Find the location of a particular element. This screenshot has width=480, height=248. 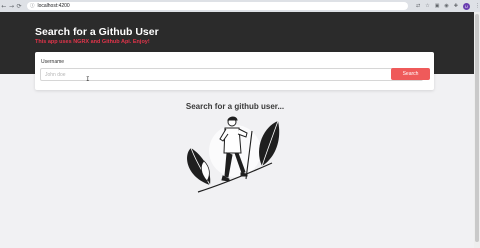

back-icon: ← is located at coordinates (4, 6).